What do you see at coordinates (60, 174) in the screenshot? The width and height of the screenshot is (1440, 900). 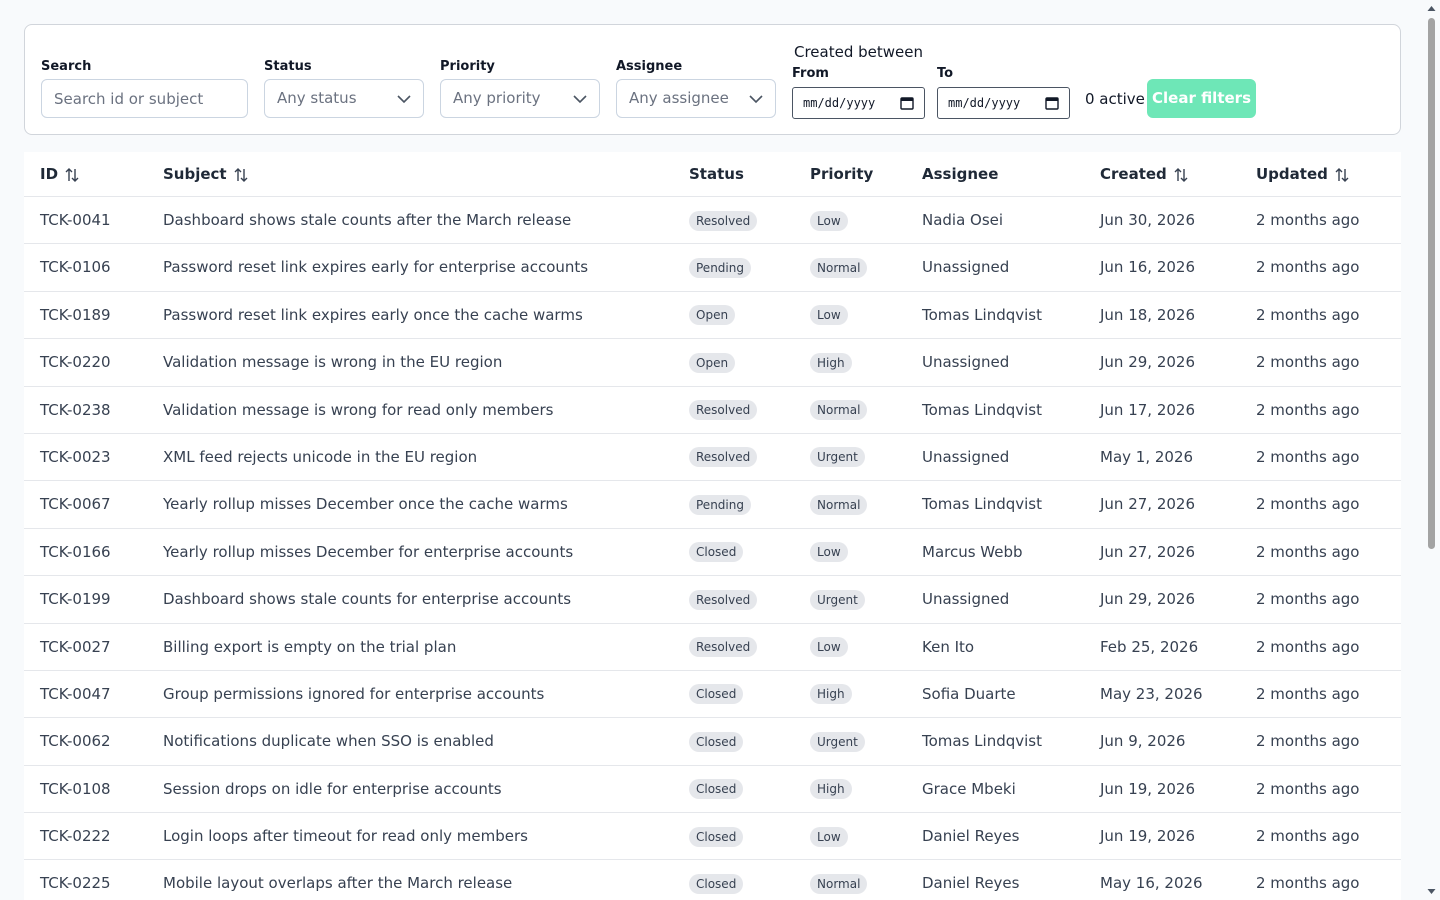 I see `header-id: ID` at bounding box center [60, 174].